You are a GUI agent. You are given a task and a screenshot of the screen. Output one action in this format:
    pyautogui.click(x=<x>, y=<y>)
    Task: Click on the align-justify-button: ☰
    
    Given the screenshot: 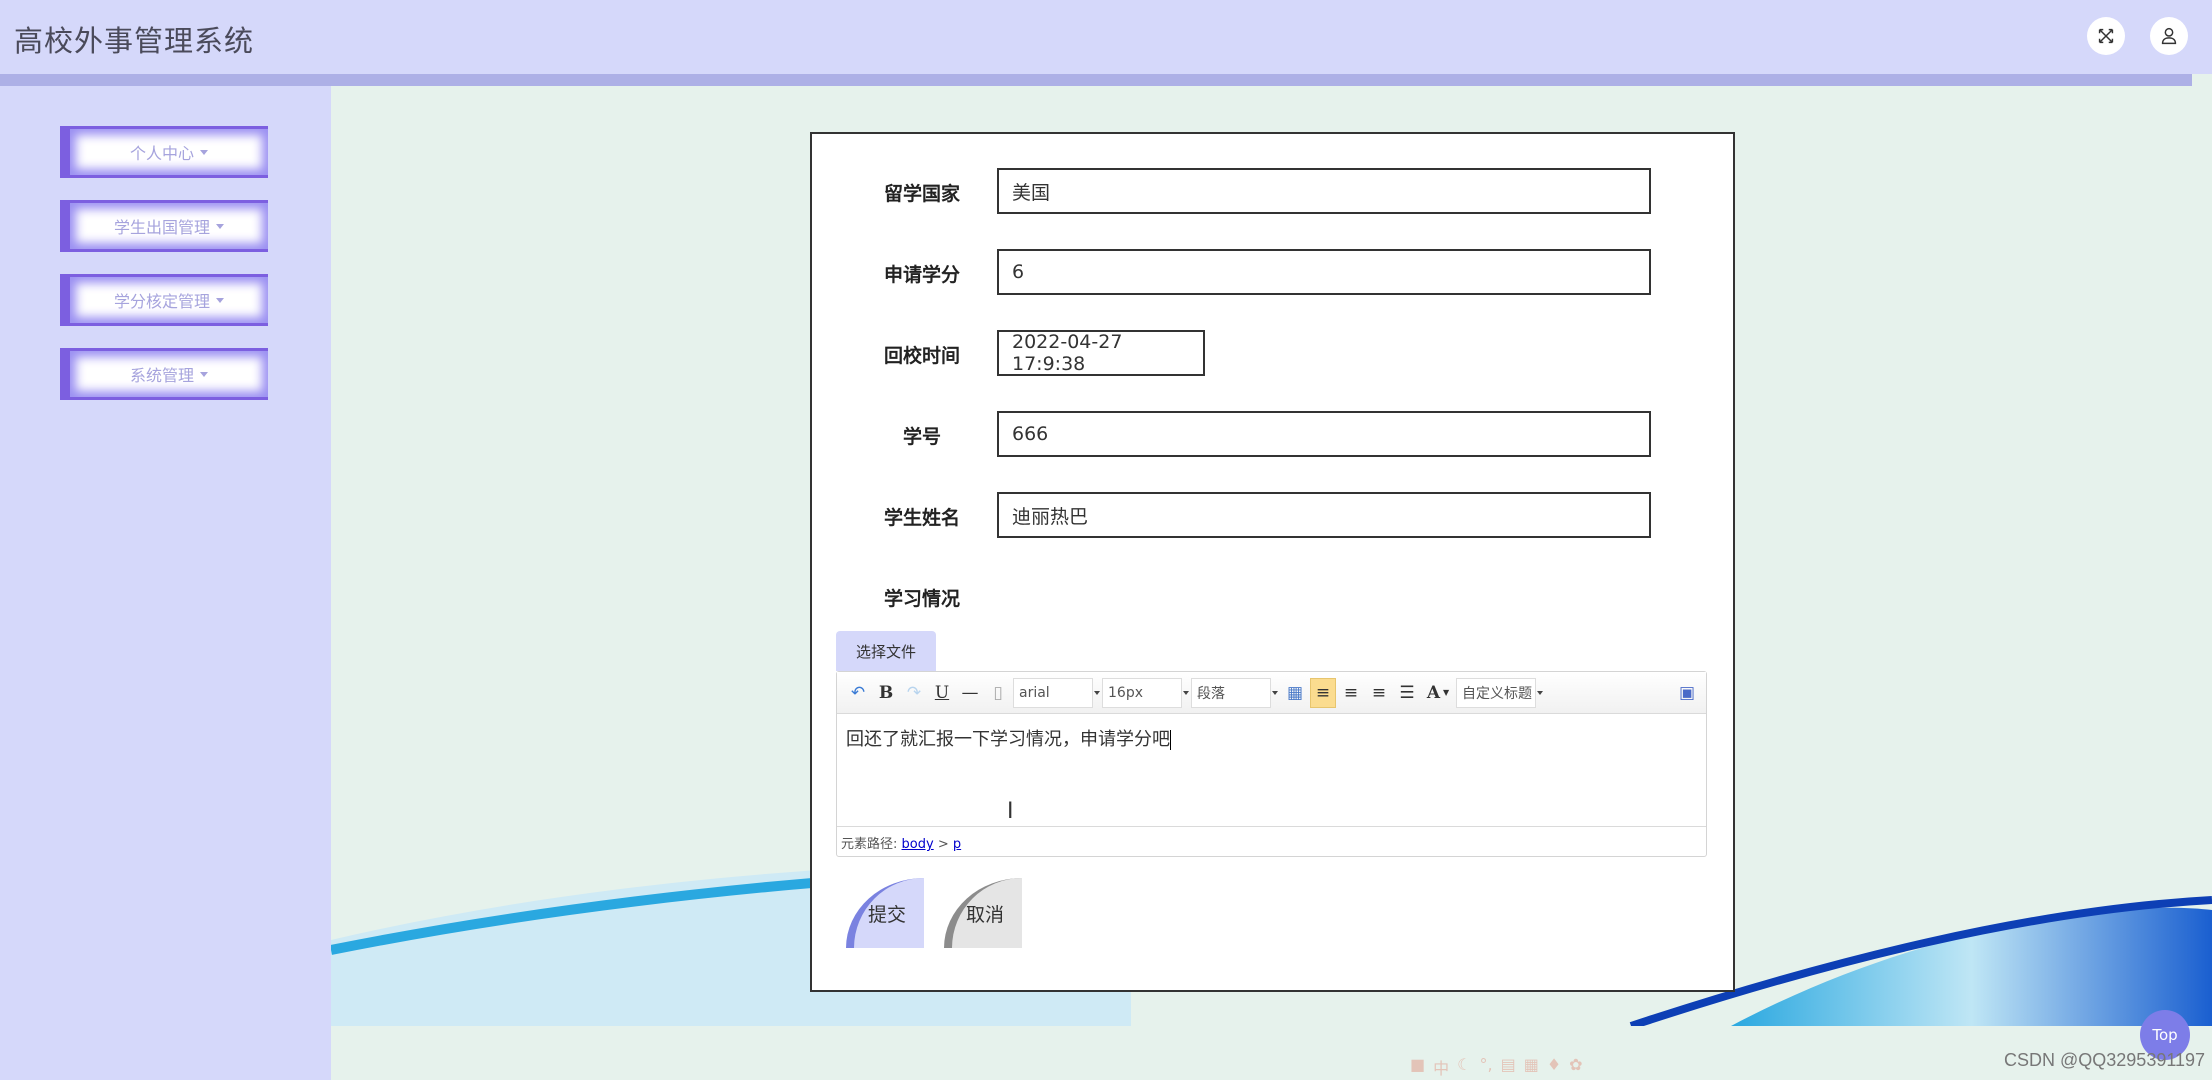 What is the action you would take?
    pyautogui.click(x=1407, y=693)
    